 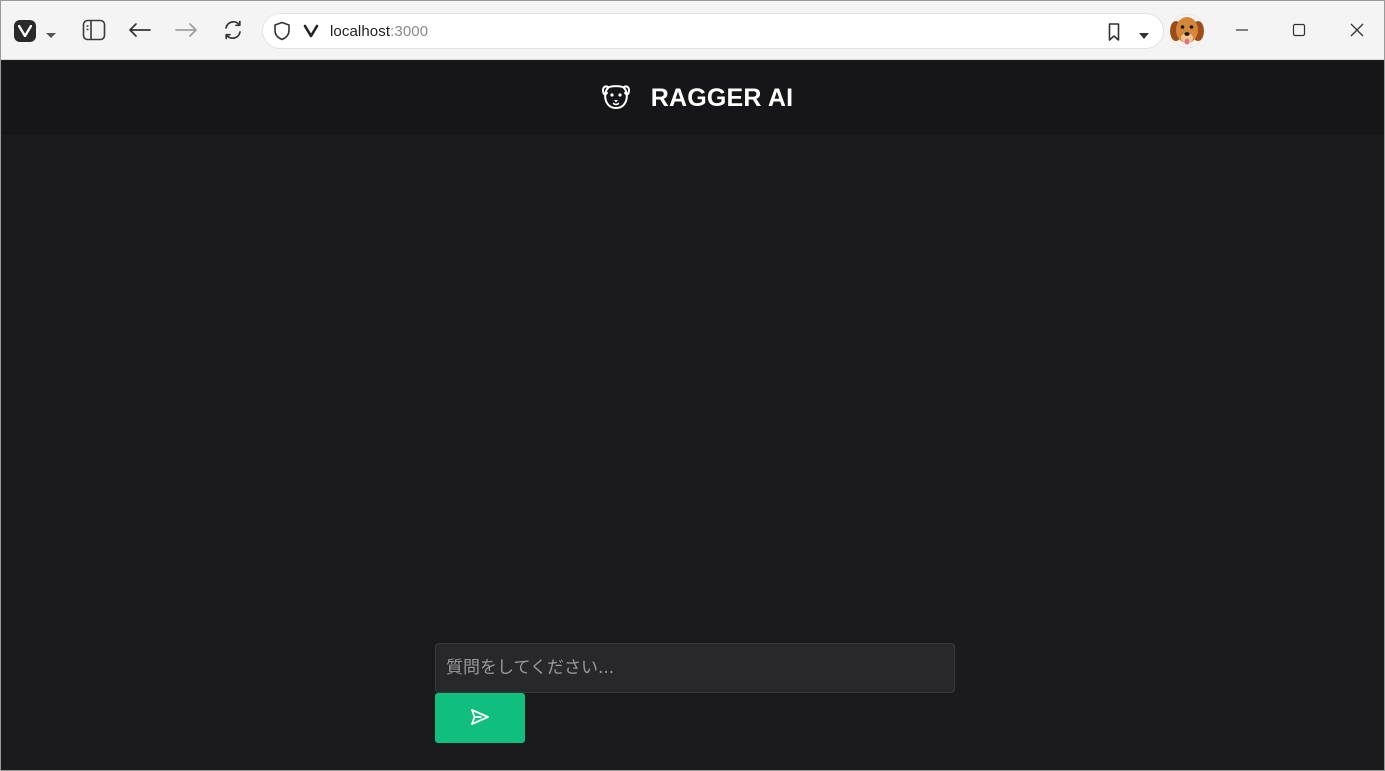 What do you see at coordinates (282, 33) in the screenshot?
I see `shield-icon` at bounding box center [282, 33].